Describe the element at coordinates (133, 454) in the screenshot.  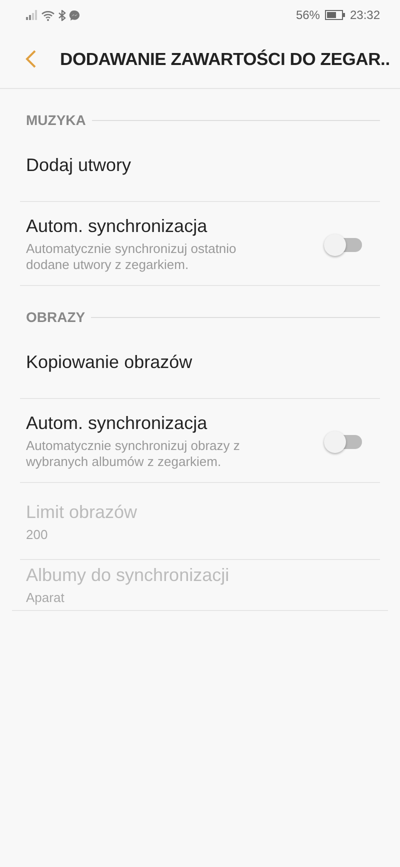
I see `item-summary: Automatycznie synchronizuj obrazy z wybranych albumów z zegarkiem.` at that location.